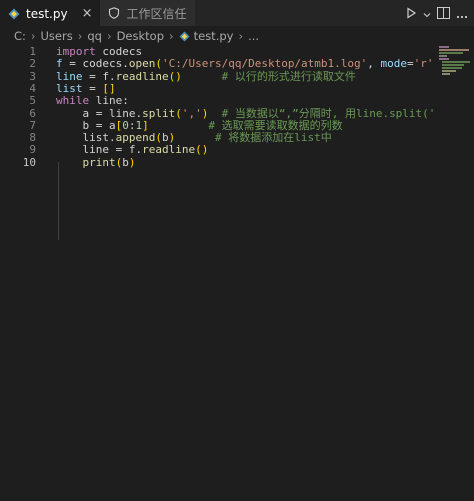 The image size is (474, 501). I want to click on code-token: b, so click(125, 162).